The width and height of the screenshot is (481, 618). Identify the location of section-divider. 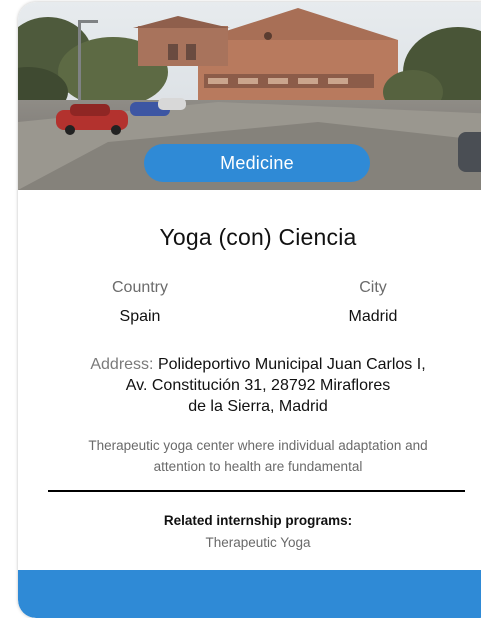
(256, 491).